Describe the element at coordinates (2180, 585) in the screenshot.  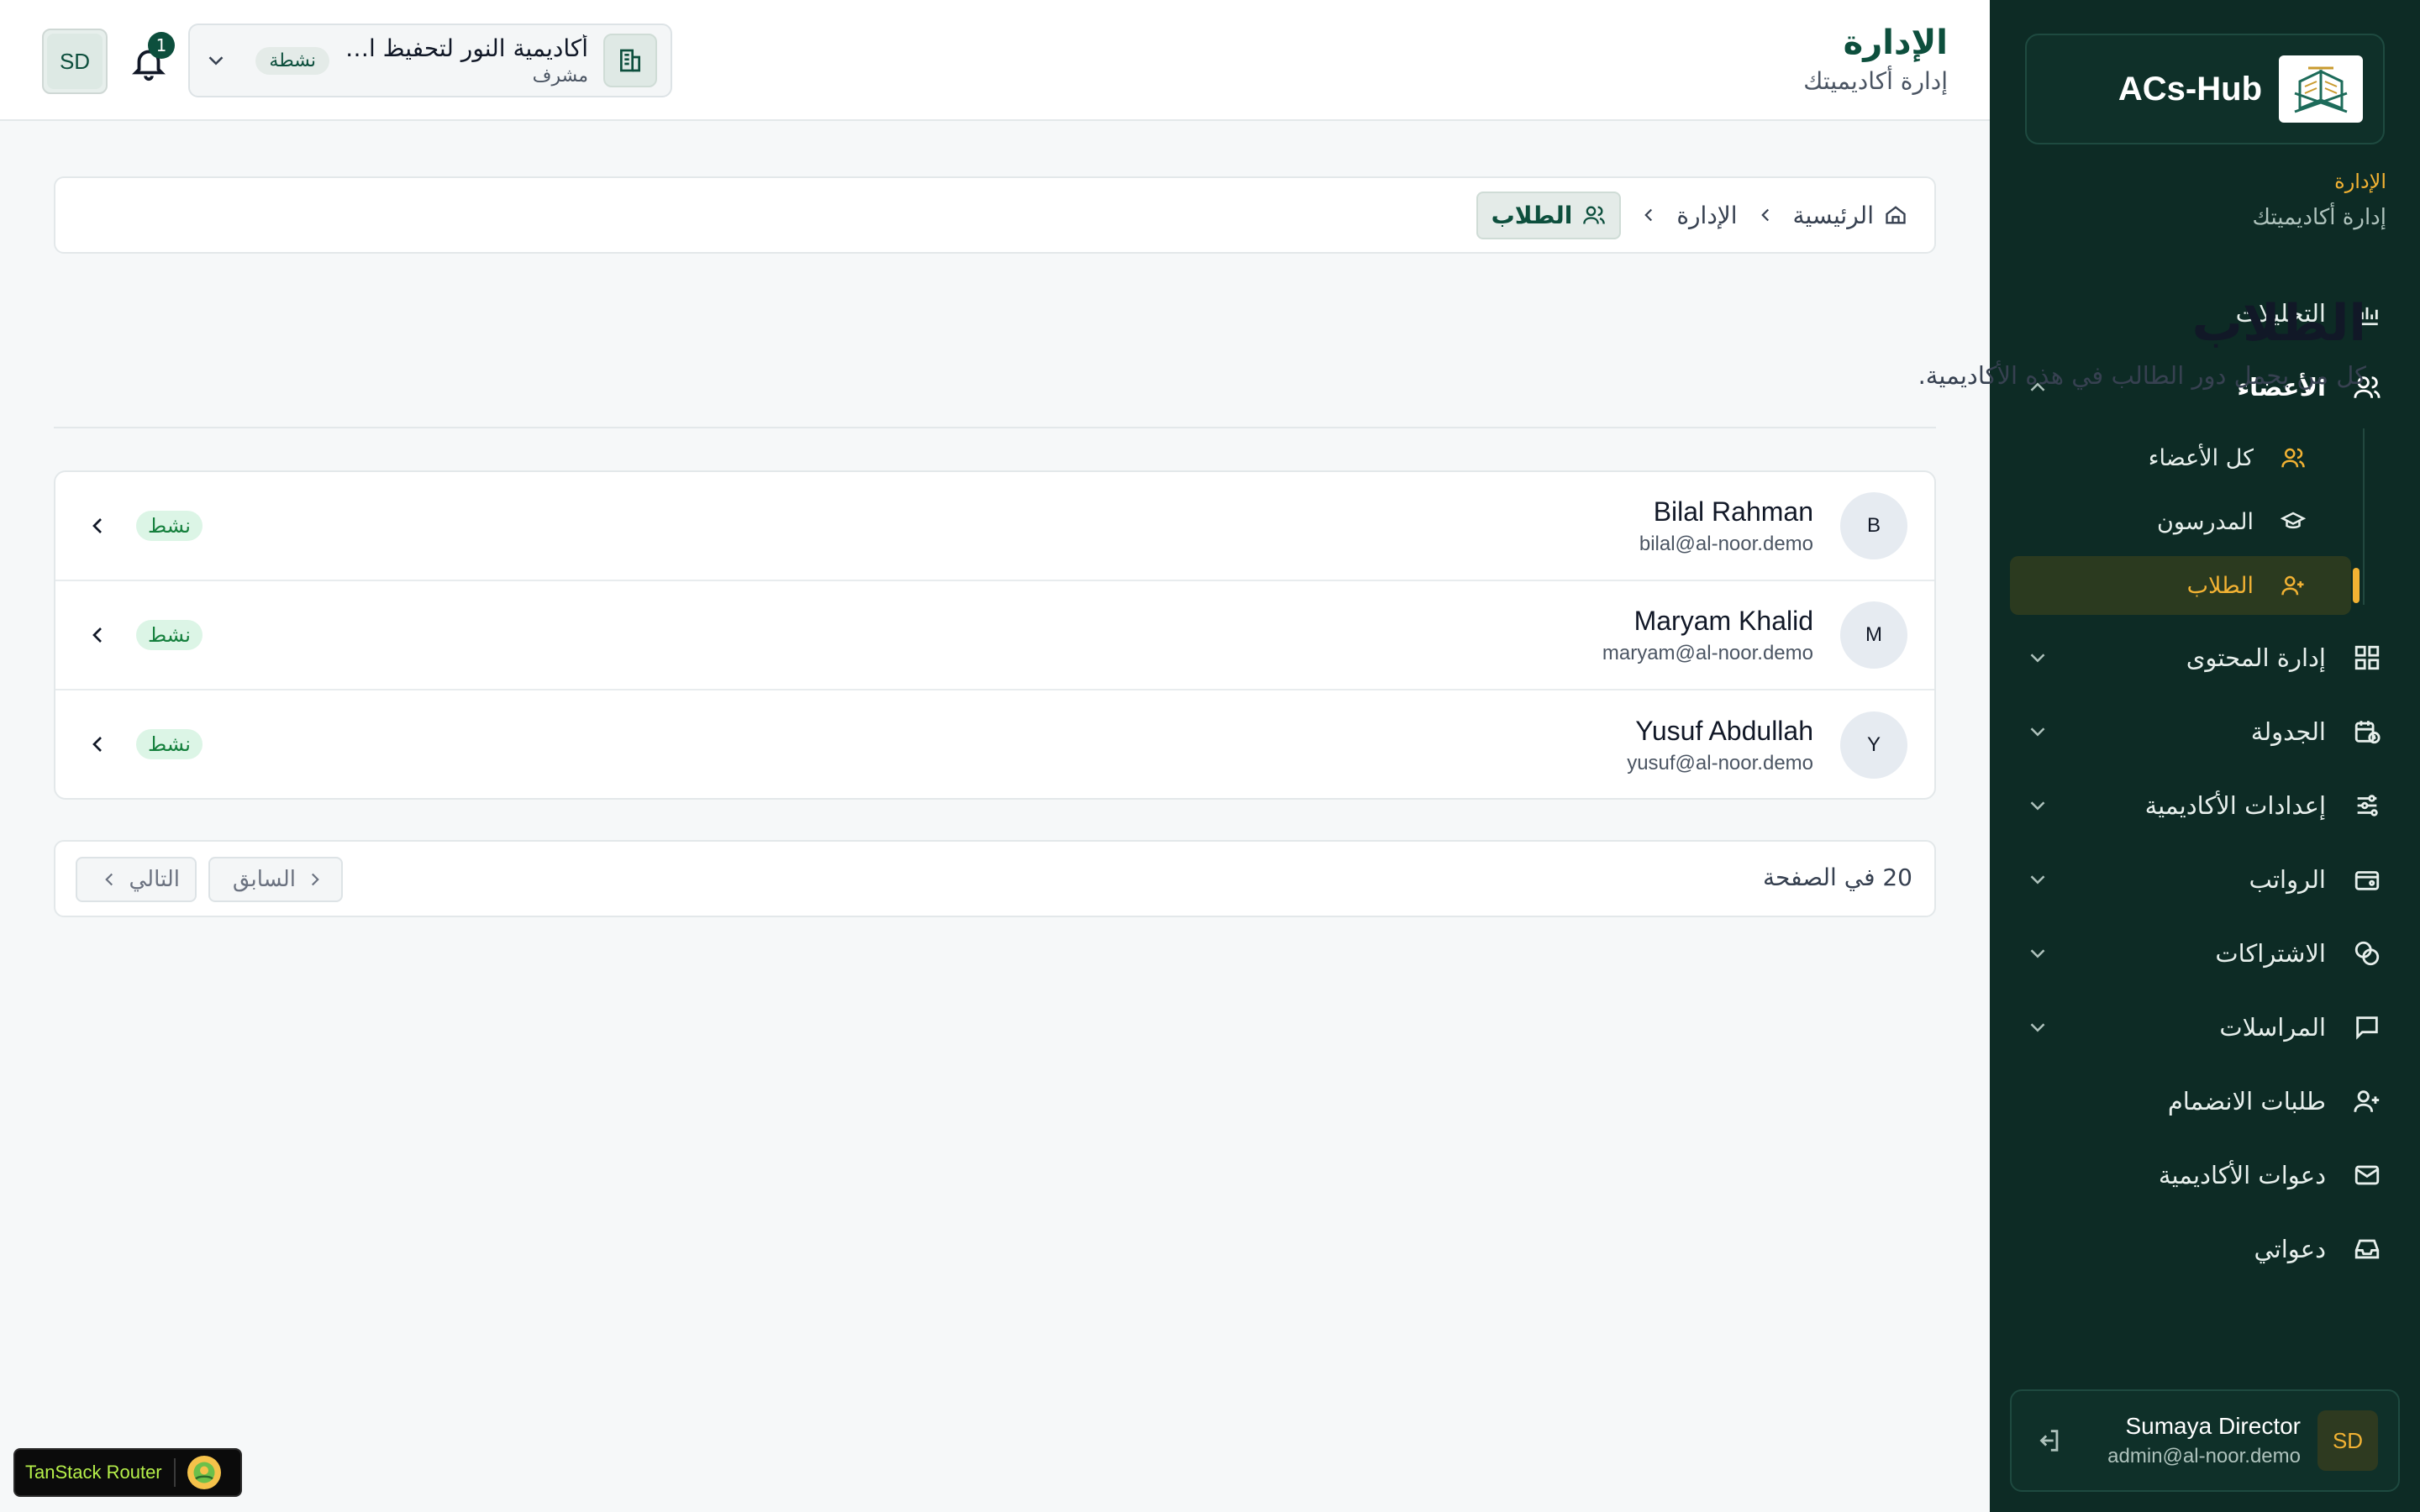
I see `sidebar-subitem-students: الطلاب` at that location.